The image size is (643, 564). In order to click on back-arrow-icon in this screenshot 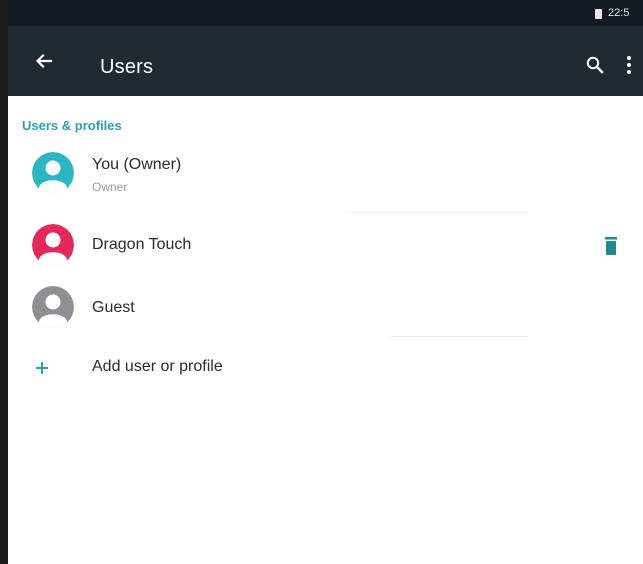, I will do `click(44, 61)`.